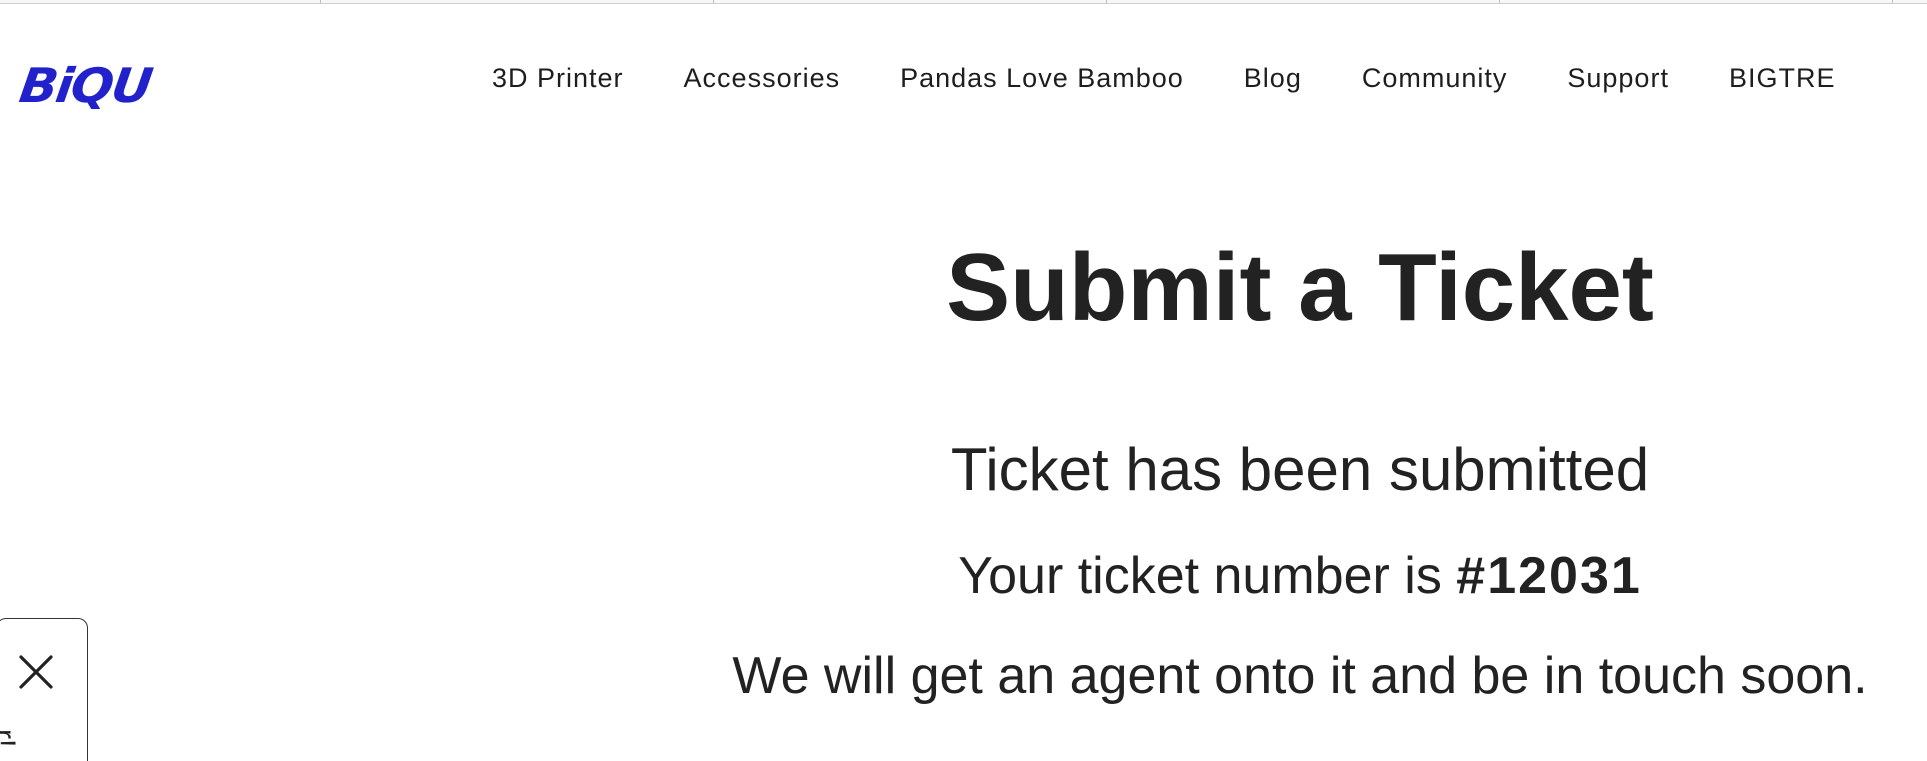  I want to click on ticket-number-label: Your ticket number is, so click(1207, 576).